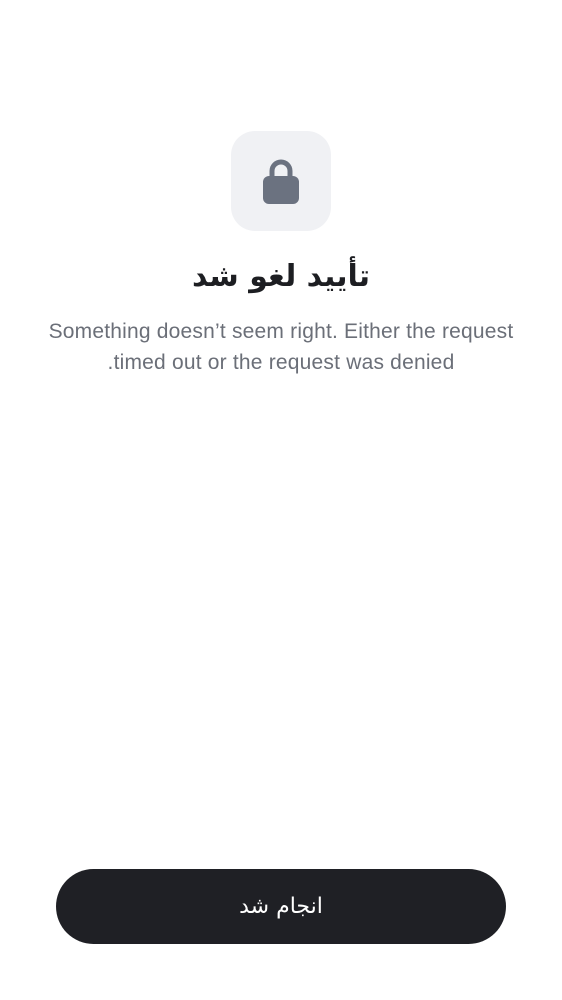  Describe the element at coordinates (281, 276) in the screenshot. I see `page-title: تأیید لغو شد` at that location.